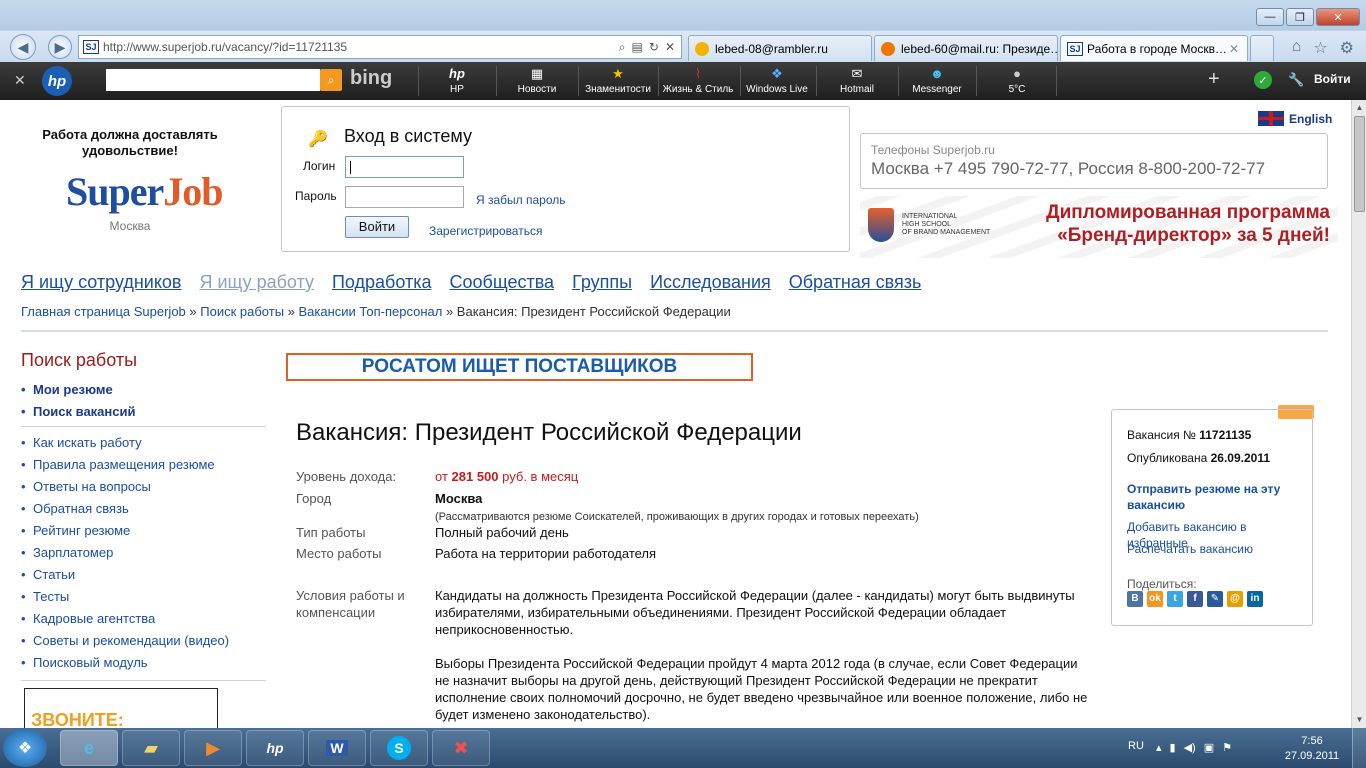 The height and width of the screenshot is (768, 1366). What do you see at coordinates (371, 311) in the screenshot?
I see `breadcrumb-top-vacancies: Вакансии Топ-персонал` at bounding box center [371, 311].